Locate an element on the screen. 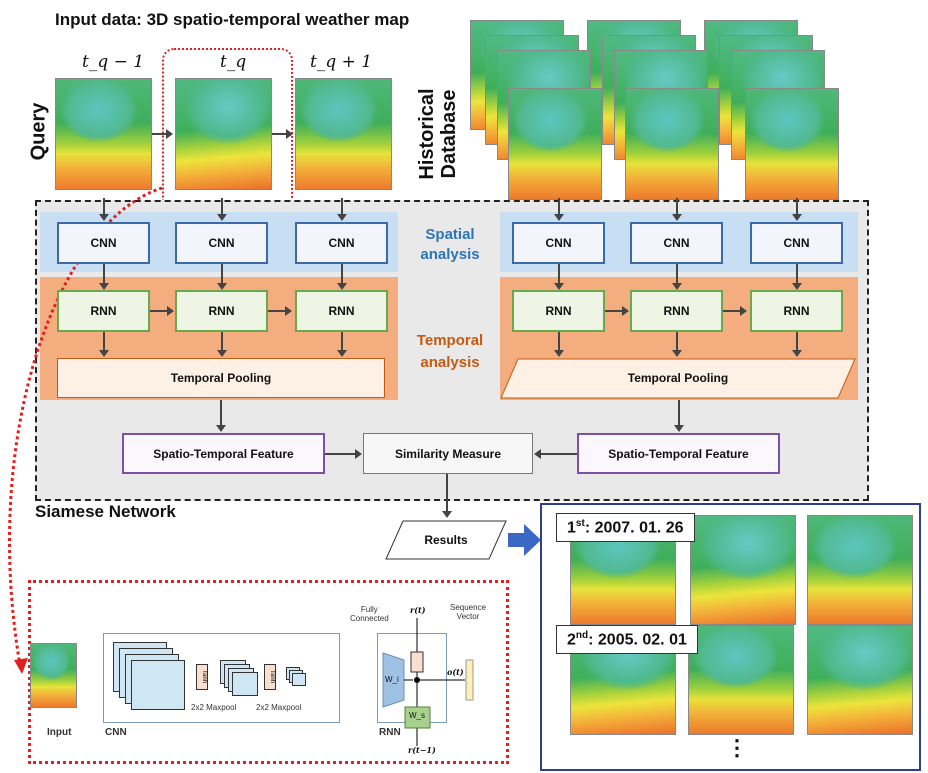 The height and width of the screenshot is (773, 928). rank-label: 2nd: 2005. 02. 01 is located at coordinates (627, 640).